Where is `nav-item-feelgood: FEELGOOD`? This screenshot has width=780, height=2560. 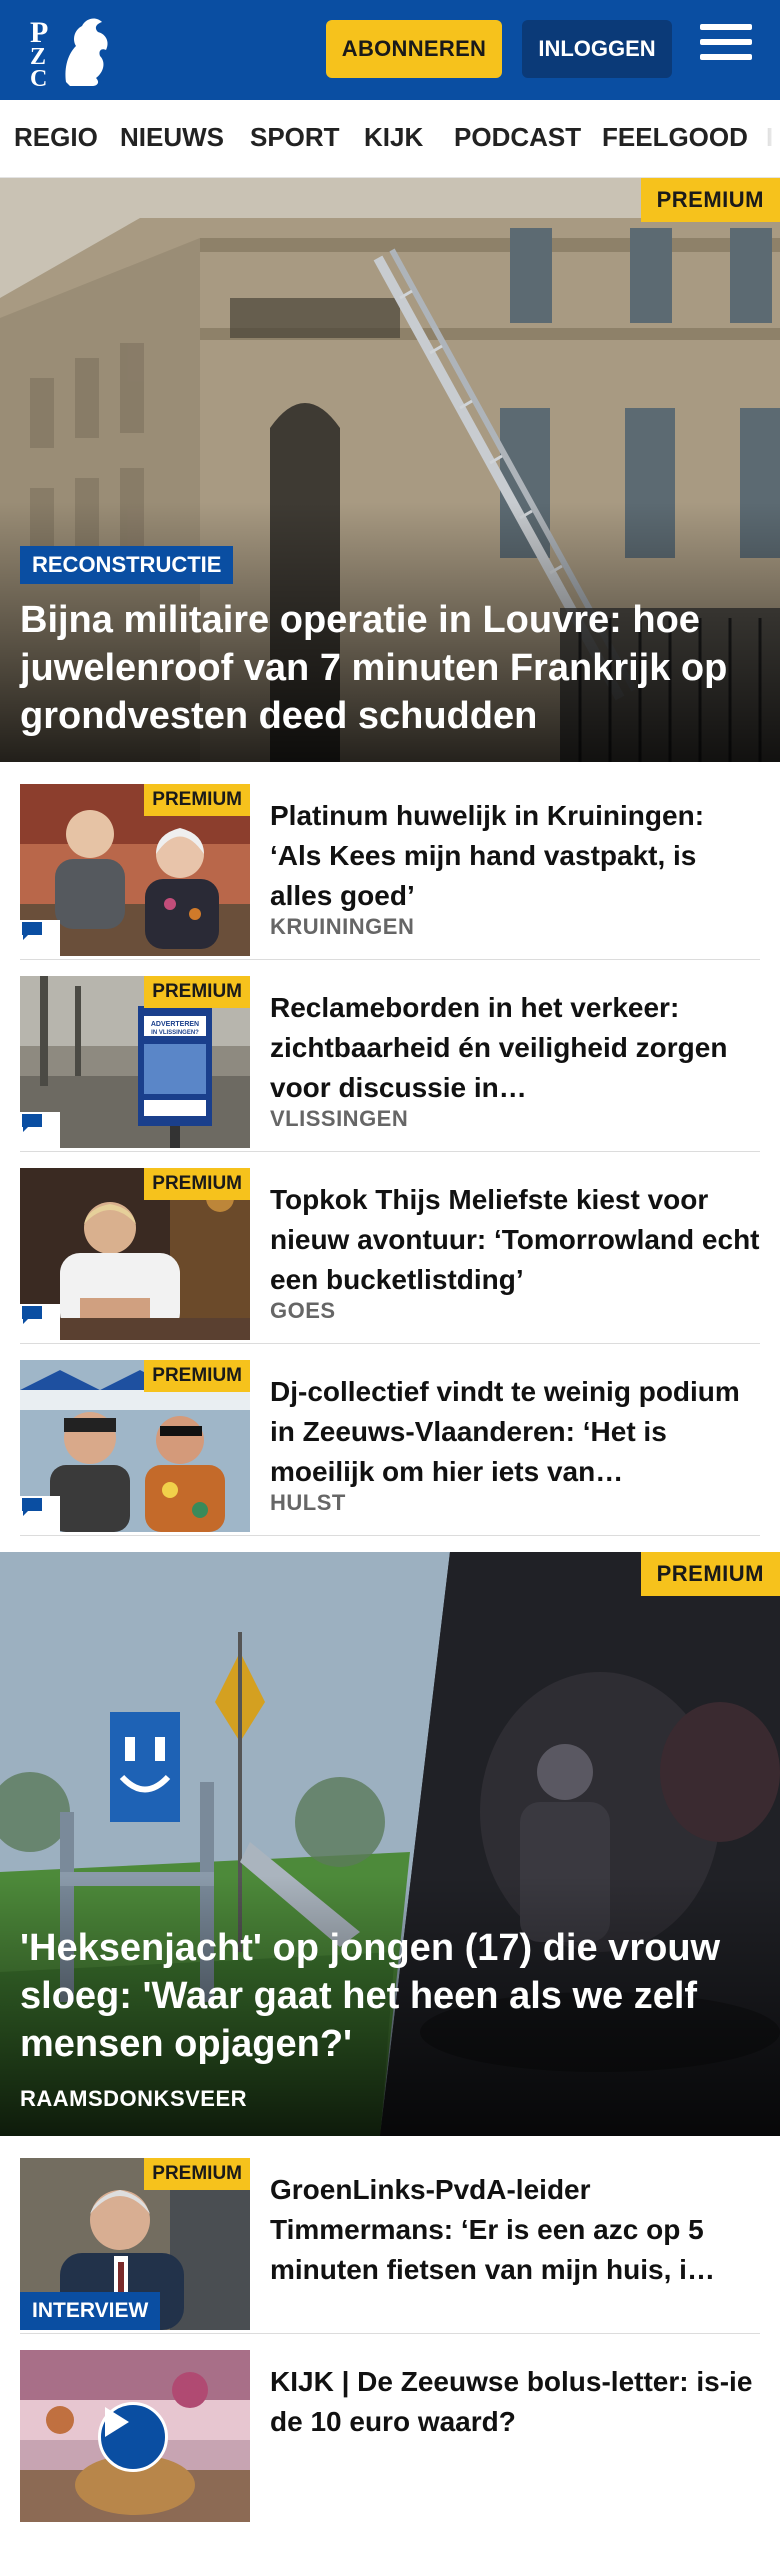 nav-item-feelgood: FEELGOOD is located at coordinates (675, 137).